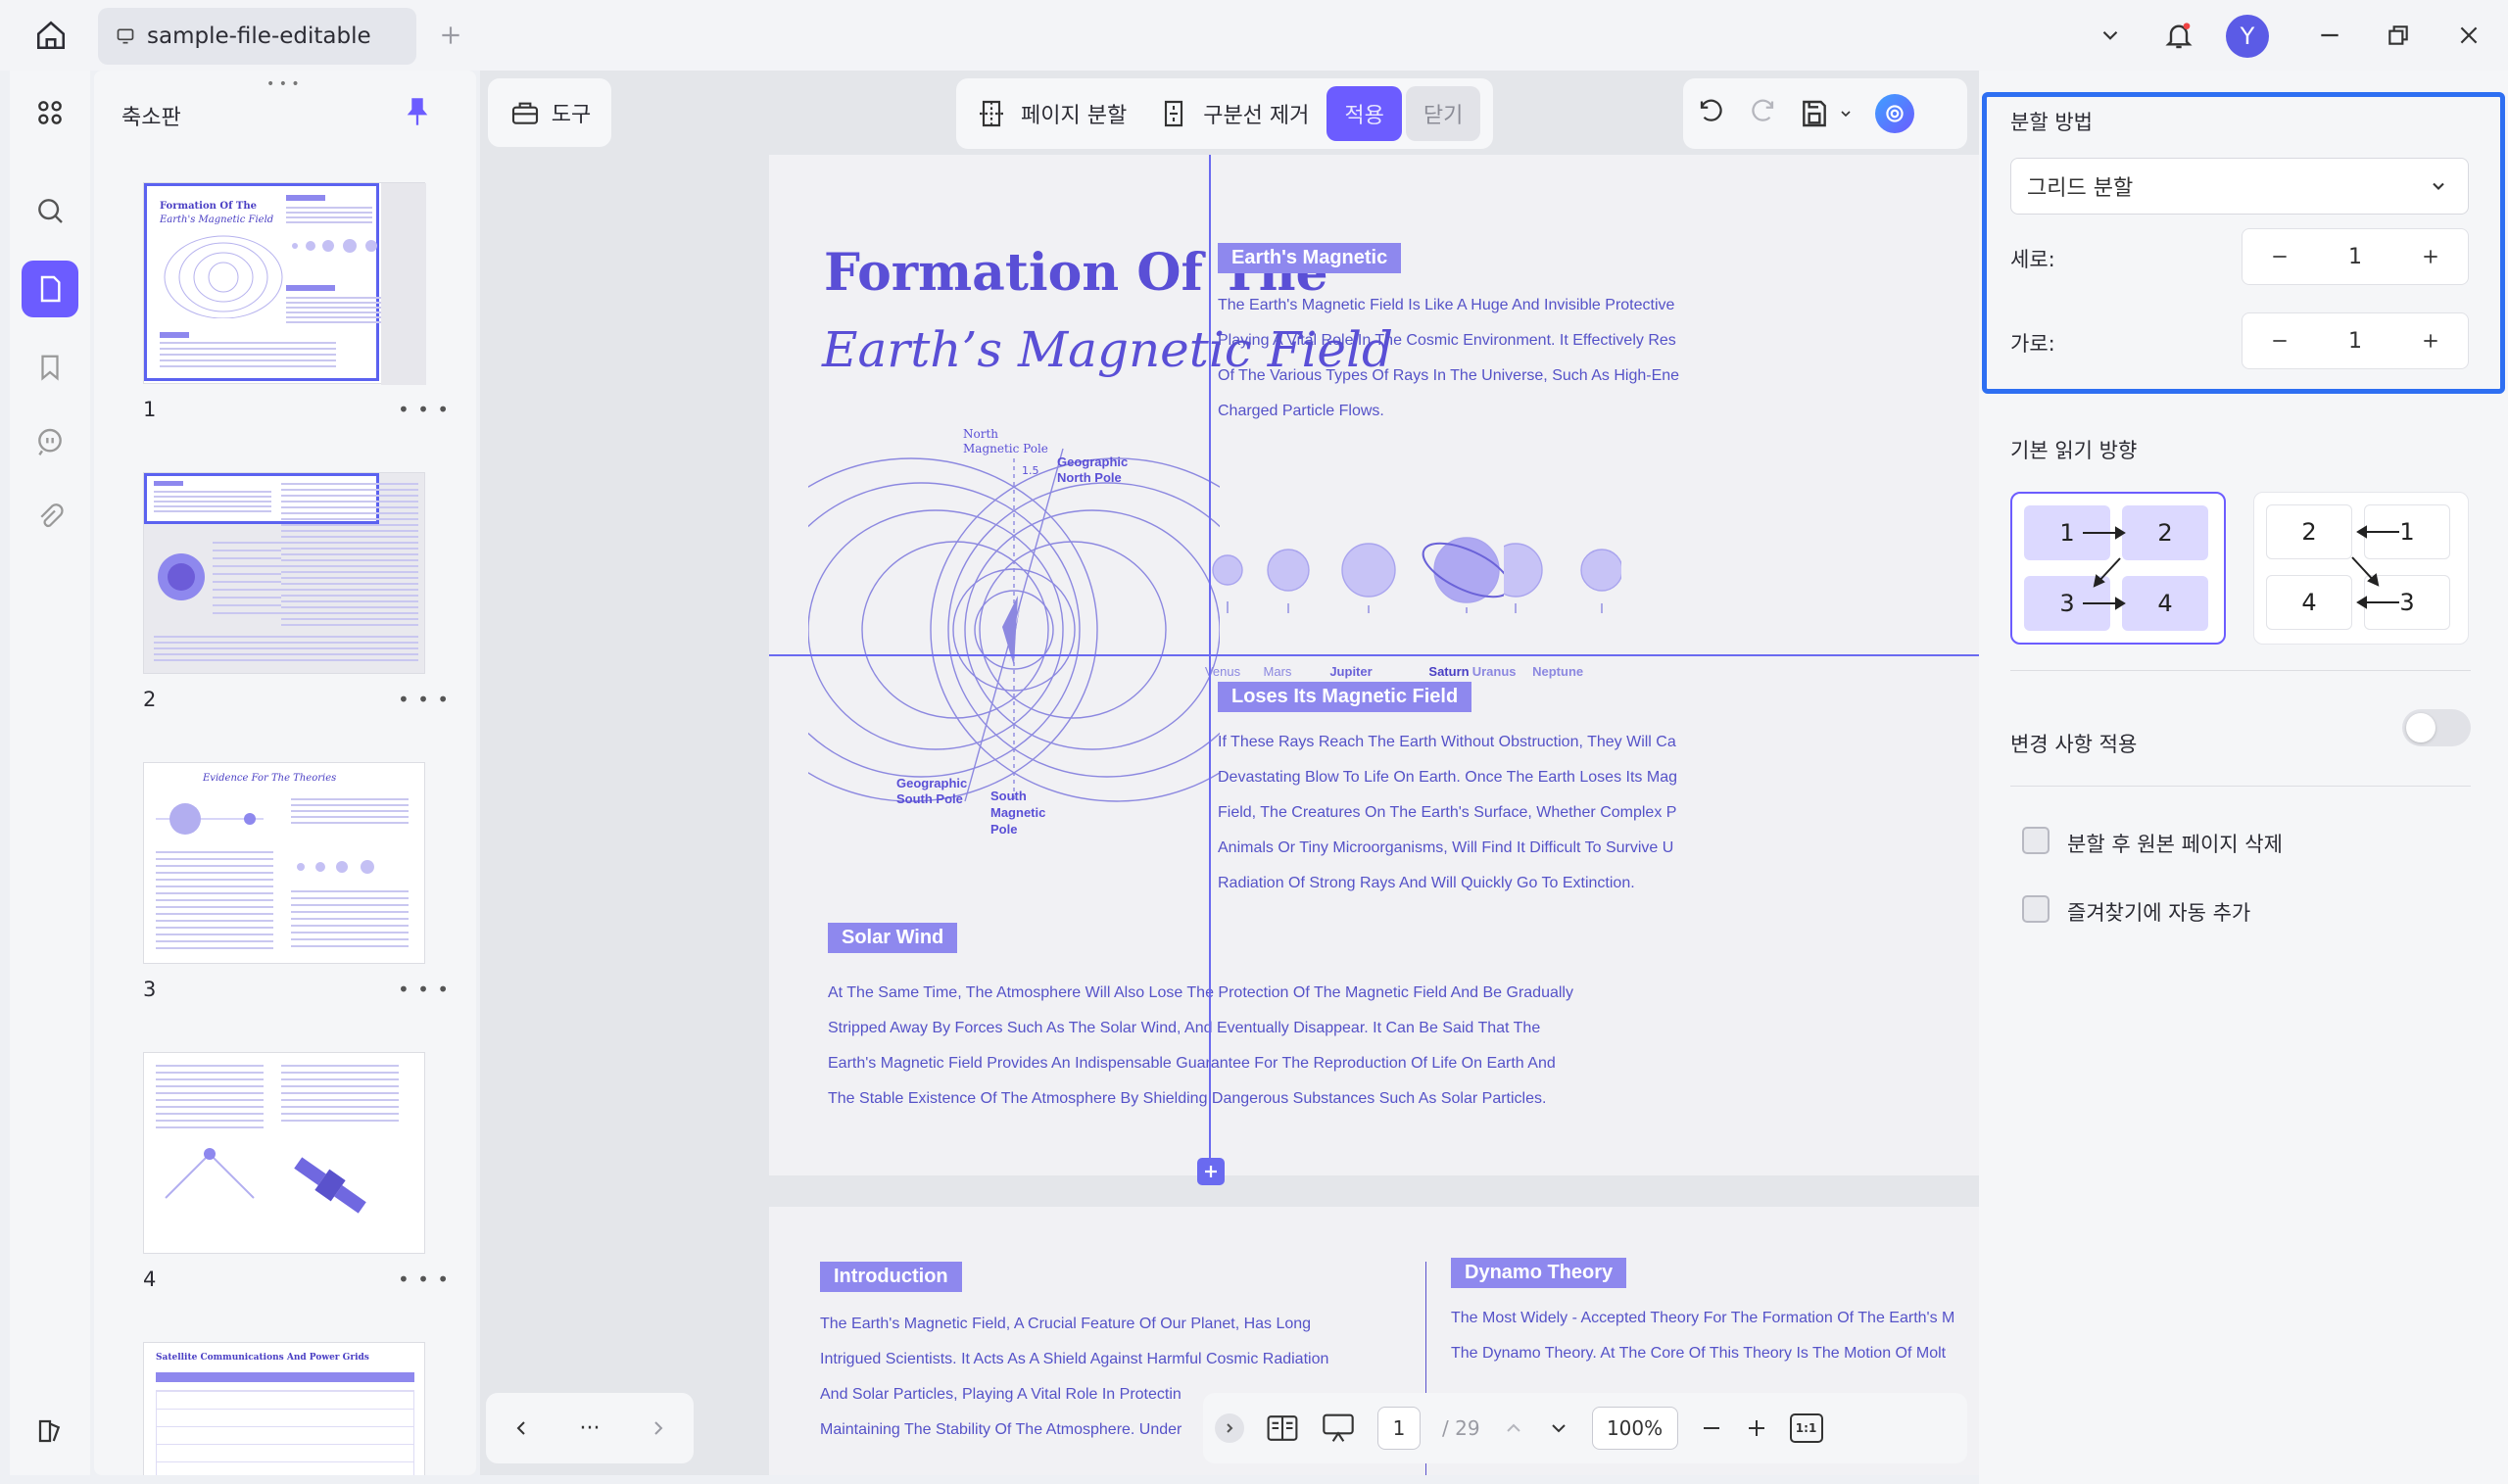 The width and height of the screenshot is (2508, 1484). I want to click on remove-divider-button: 구분선 제거, so click(1233, 113).